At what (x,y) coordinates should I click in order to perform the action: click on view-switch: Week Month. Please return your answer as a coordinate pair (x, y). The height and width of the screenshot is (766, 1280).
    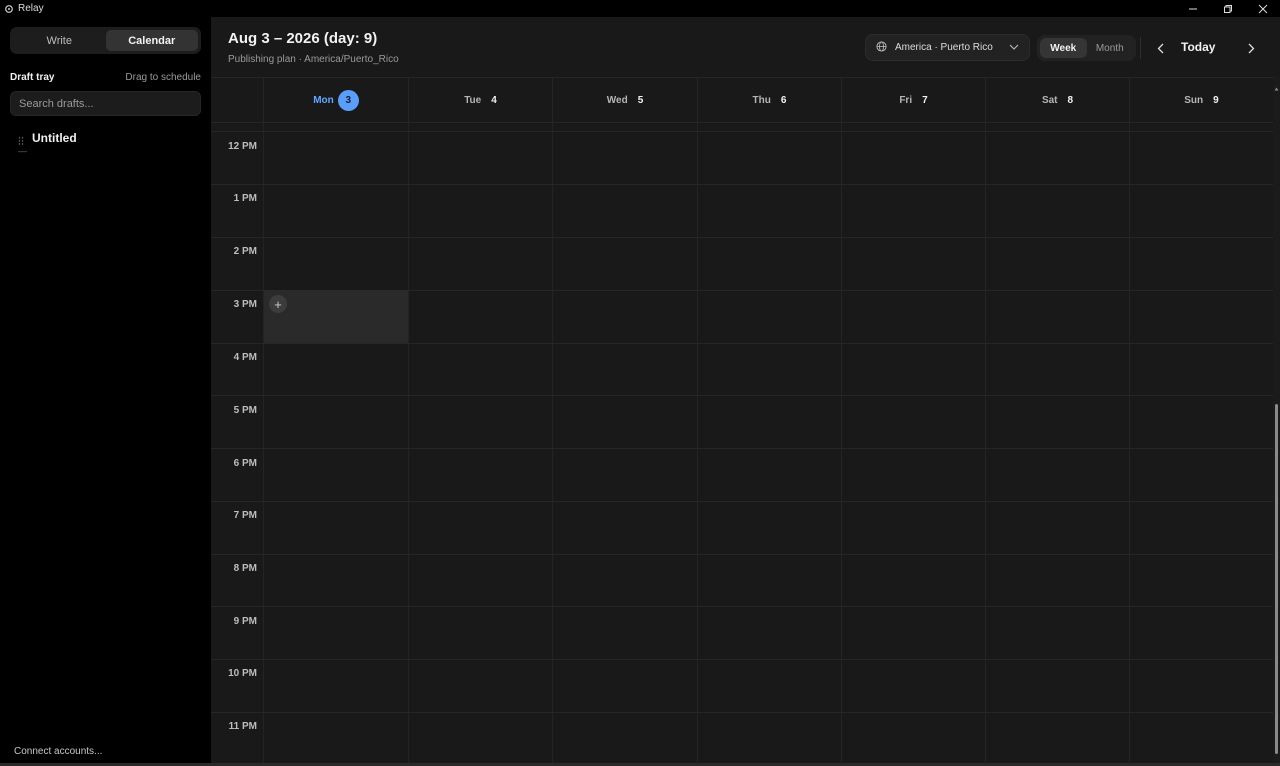
    Looking at the image, I should click on (1086, 48).